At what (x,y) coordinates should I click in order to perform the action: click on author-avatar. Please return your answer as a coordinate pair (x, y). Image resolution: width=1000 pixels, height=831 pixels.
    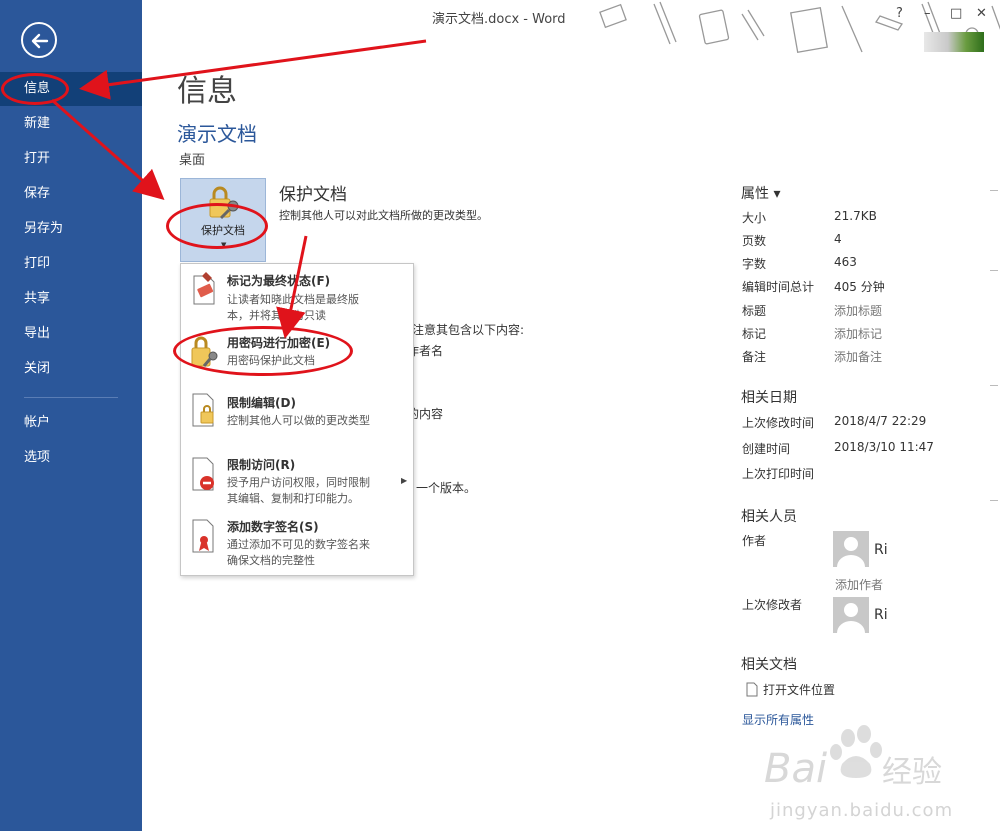
    Looking at the image, I should click on (851, 549).